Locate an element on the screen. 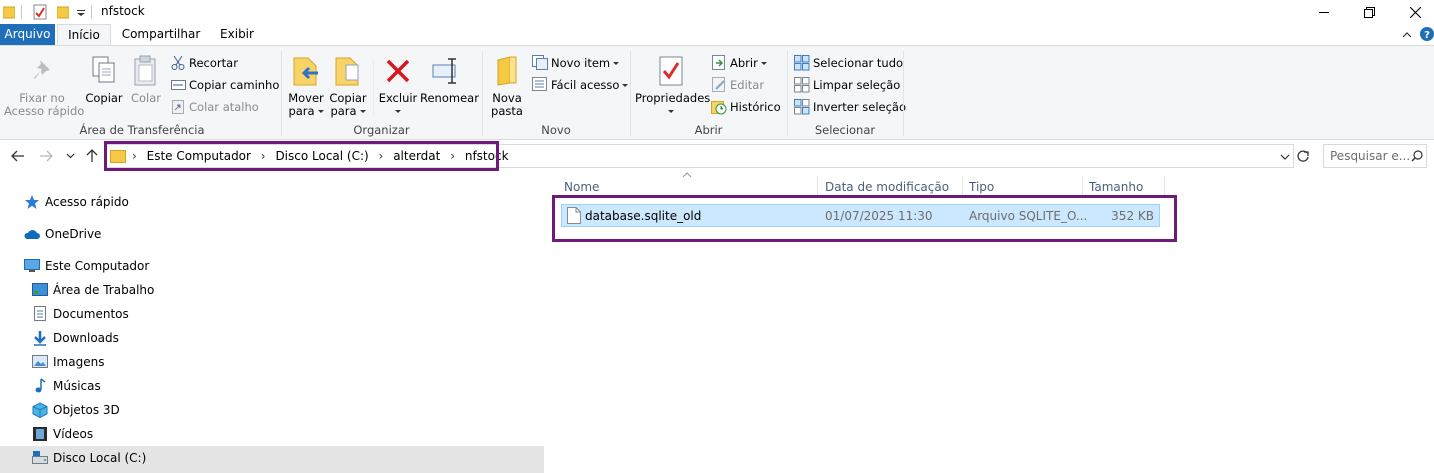  up-arrow-icon is located at coordinates (92, 155).